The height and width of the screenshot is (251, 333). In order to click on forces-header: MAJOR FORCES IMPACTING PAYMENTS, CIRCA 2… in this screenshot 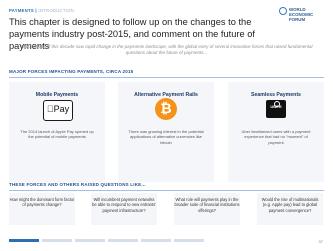, I will do `click(71, 71)`.